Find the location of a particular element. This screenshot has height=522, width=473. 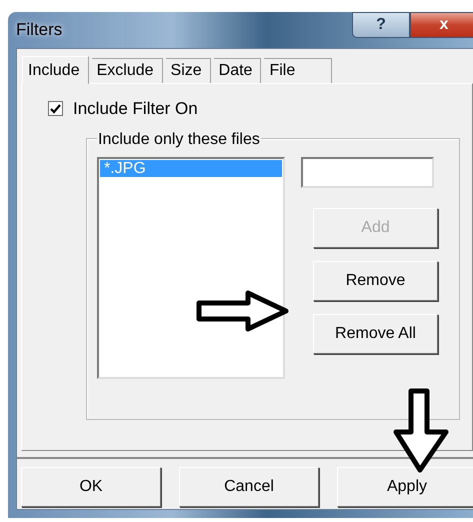

close-button: x is located at coordinates (441, 25).